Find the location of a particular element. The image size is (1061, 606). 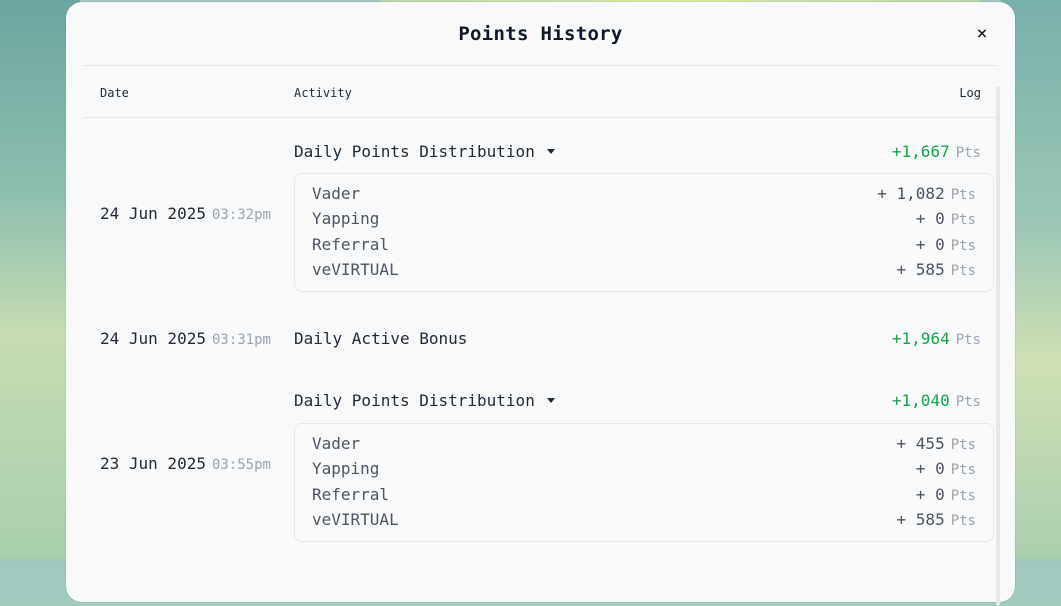

row-date: 24 Jun 2025 03:32pm is located at coordinates (185, 213).